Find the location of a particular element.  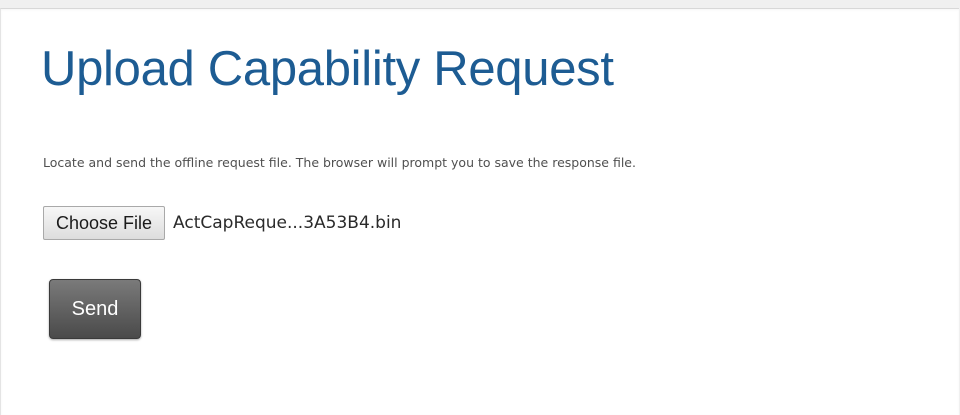

selected-file-name: ActCapReque...3A53B4.bin is located at coordinates (287, 223).